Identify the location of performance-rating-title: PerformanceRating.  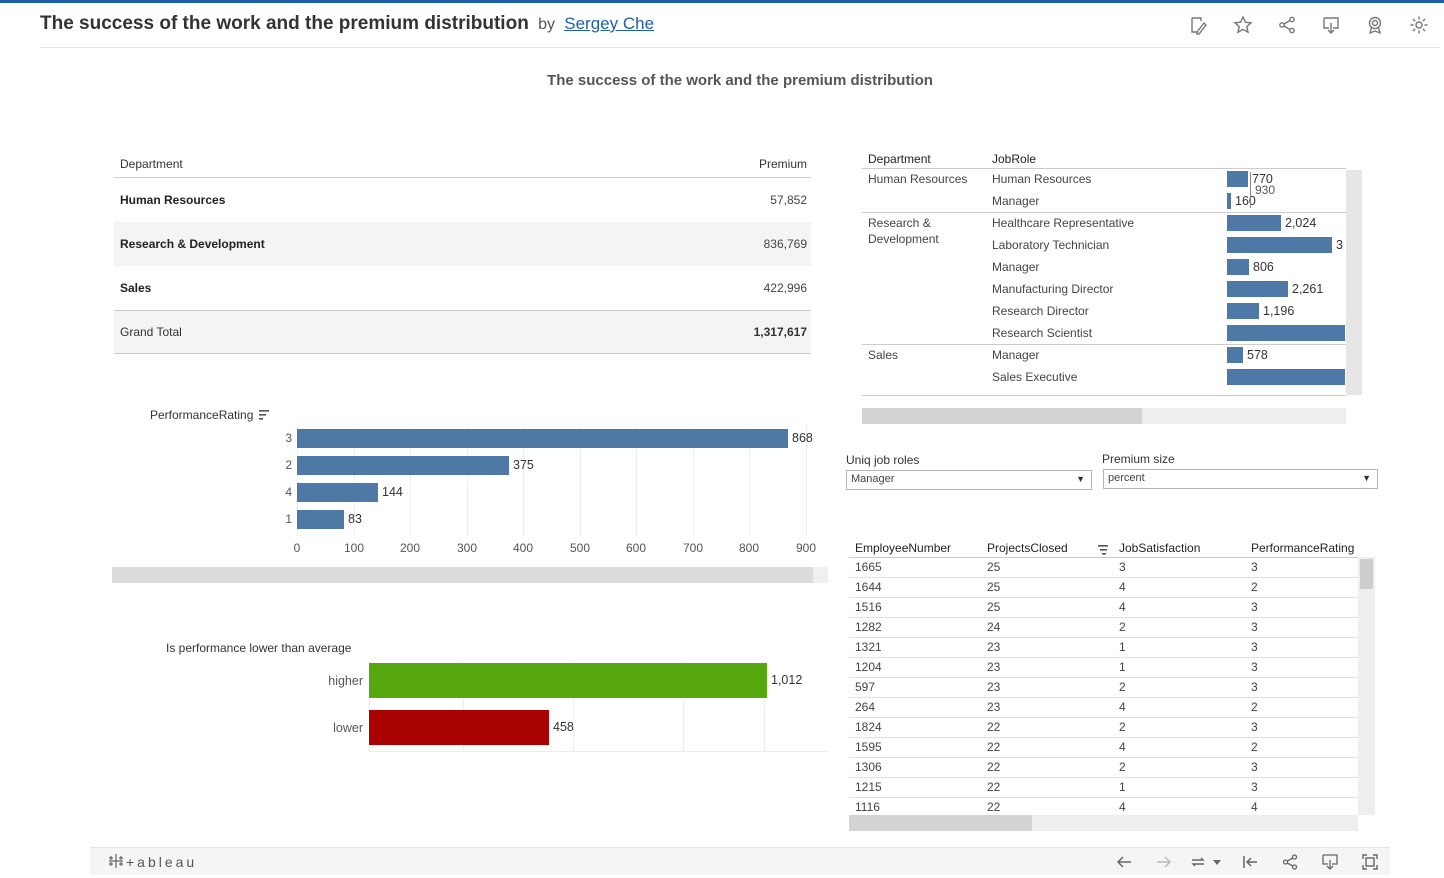
(210, 415).